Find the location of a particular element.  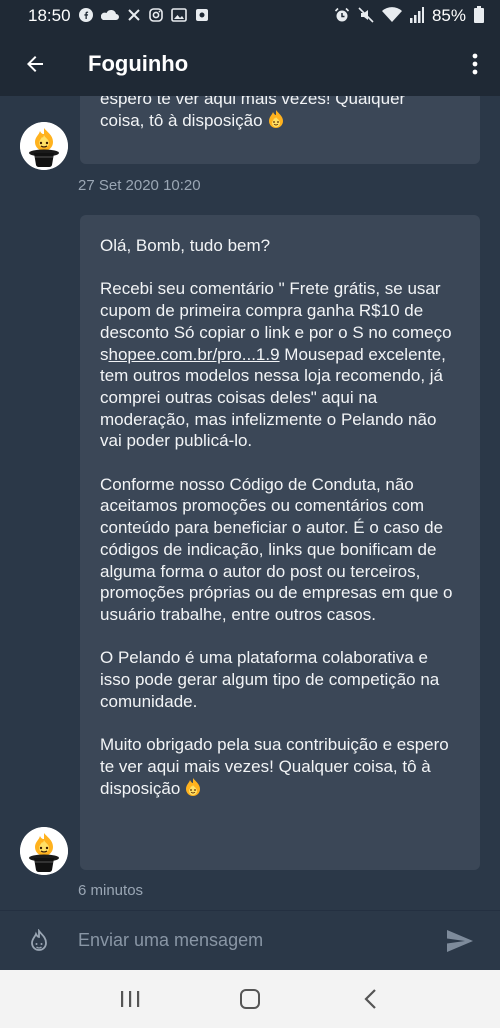

message-input is located at coordinates (249, 940).